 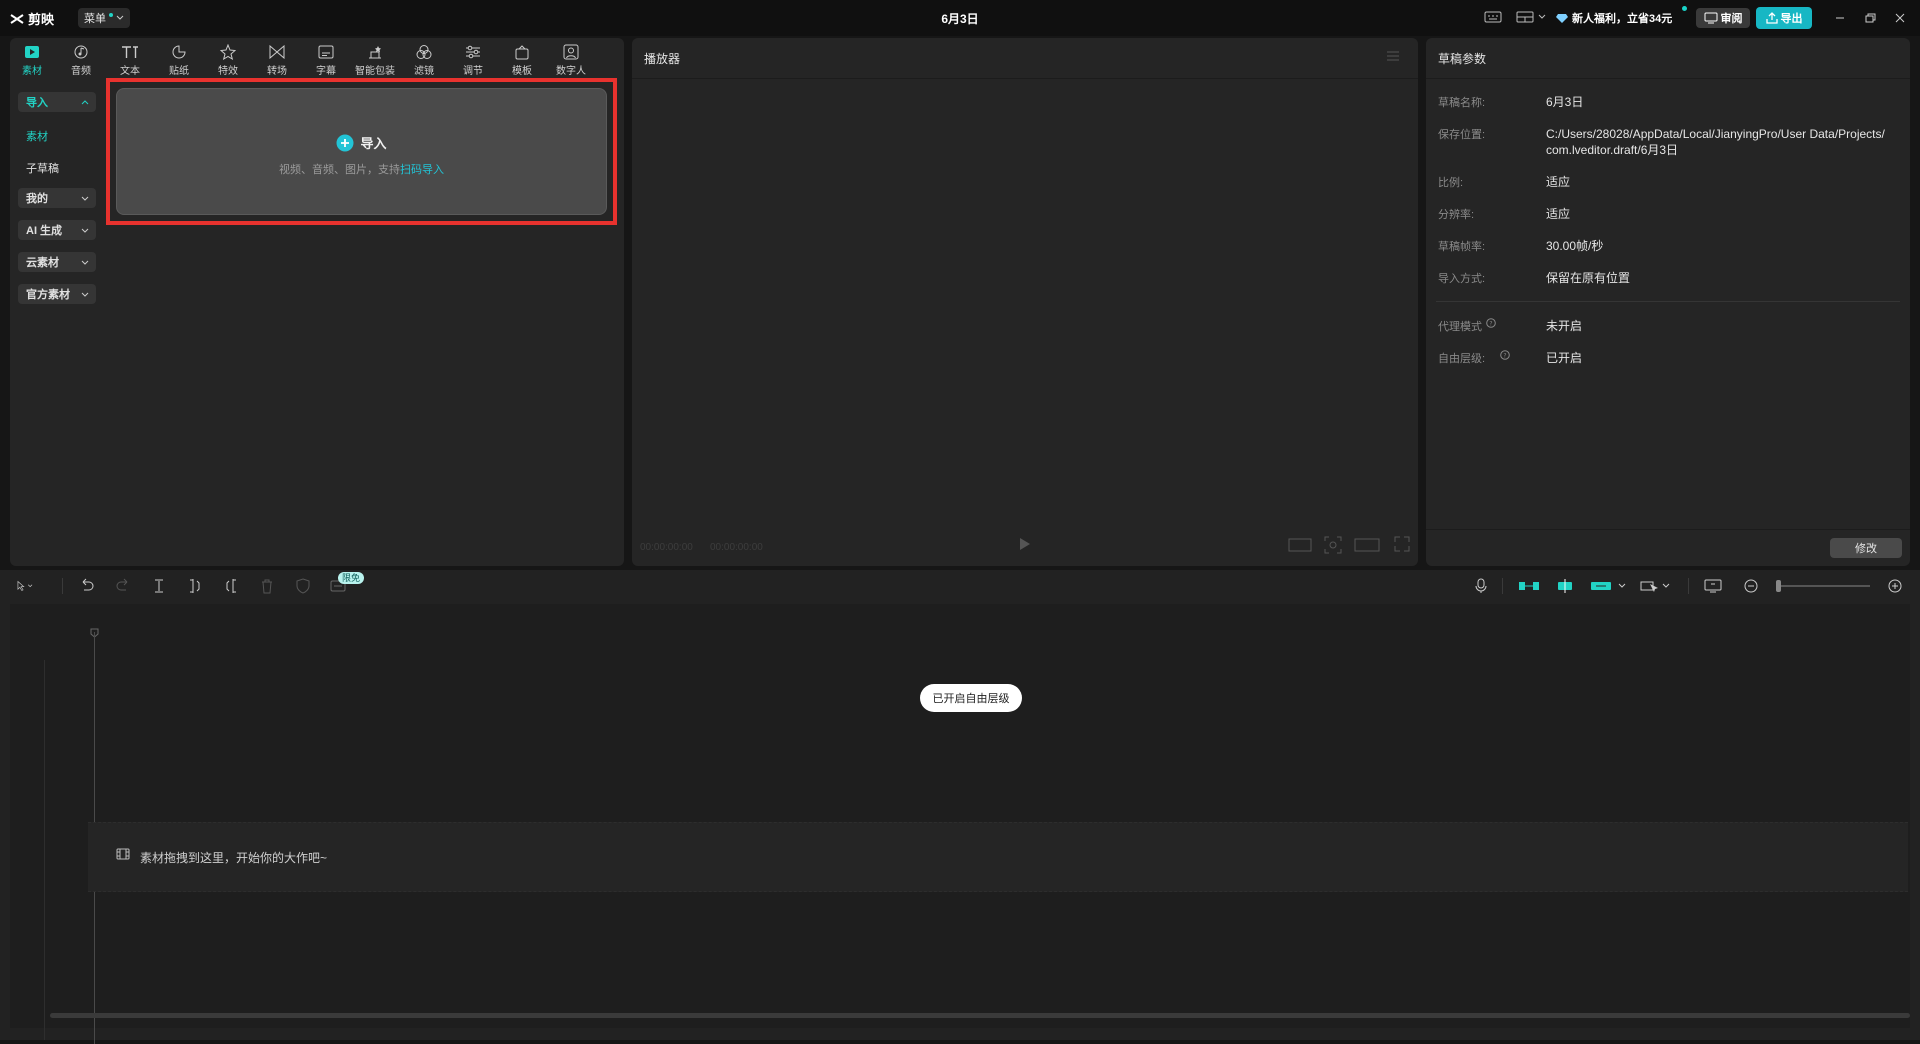 I want to click on tab-subtitle: 字幕, so click(x=326, y=60).